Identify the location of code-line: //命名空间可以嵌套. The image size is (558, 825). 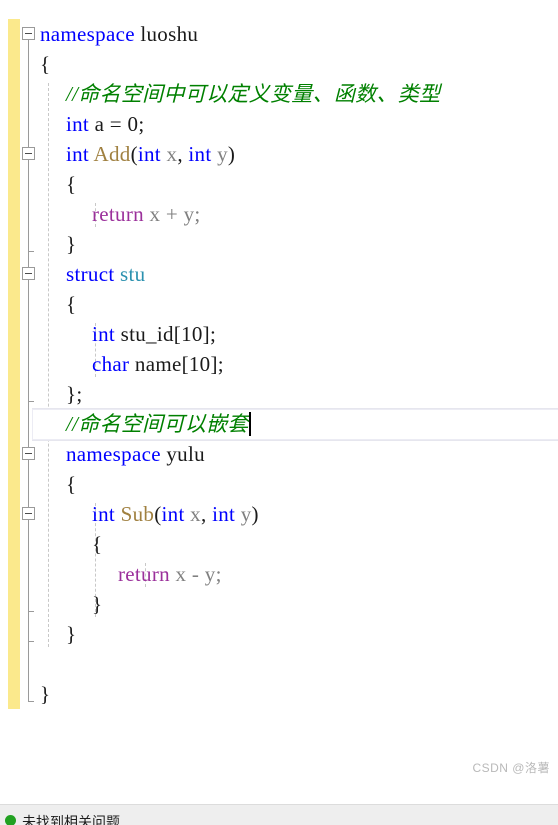
(124, 424).